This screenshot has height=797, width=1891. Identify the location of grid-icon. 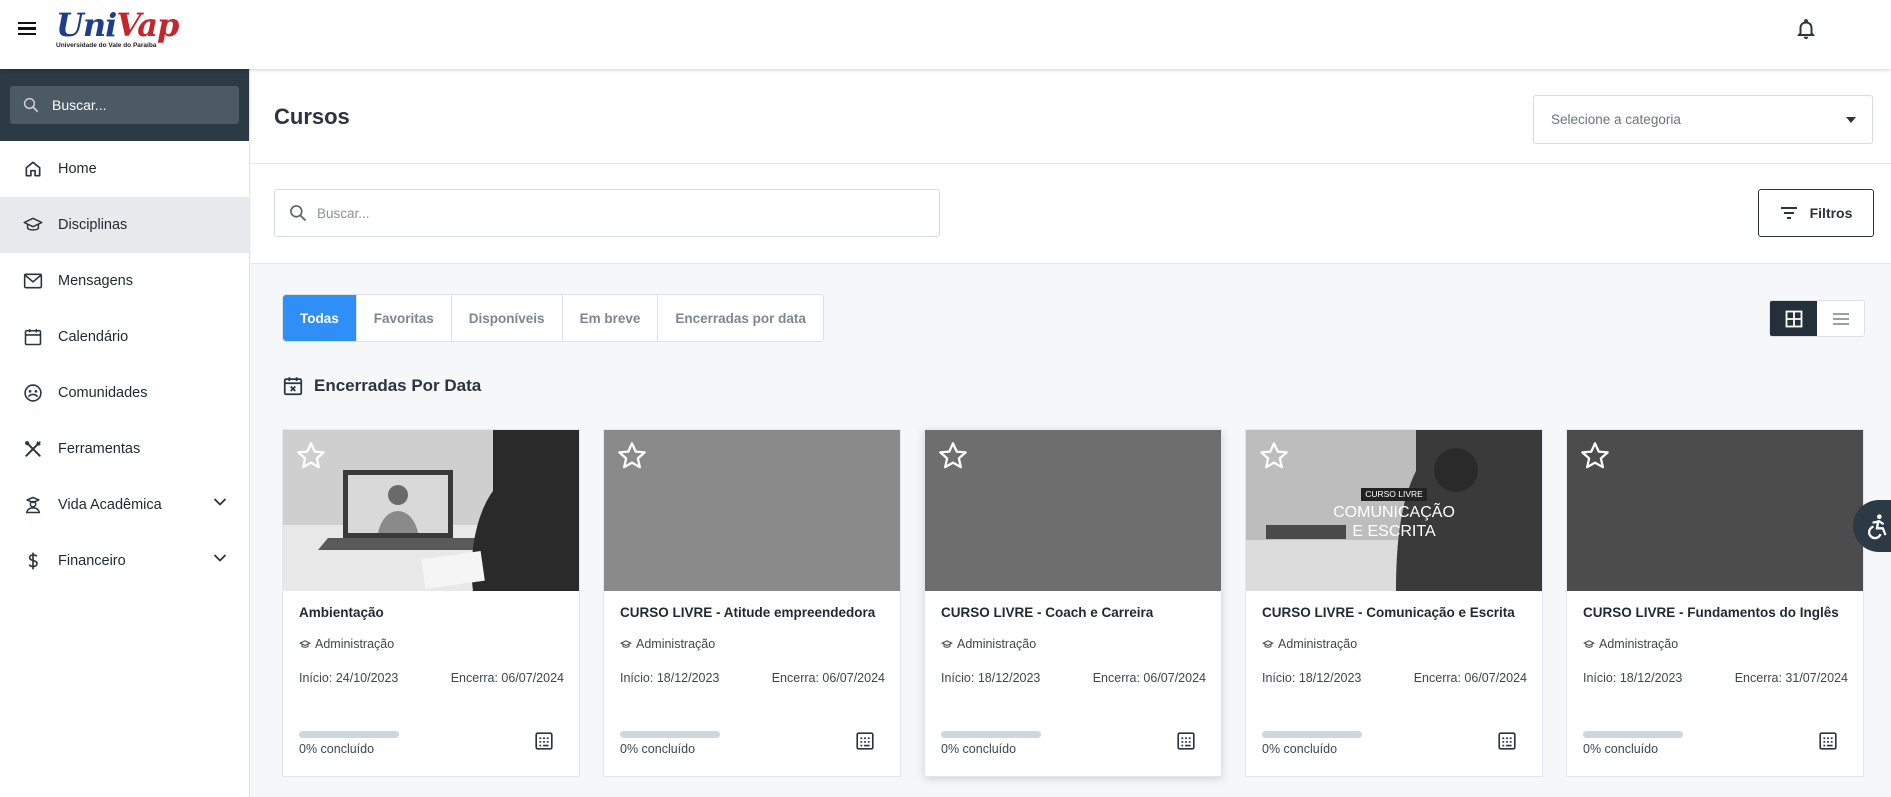
(1793, 318).